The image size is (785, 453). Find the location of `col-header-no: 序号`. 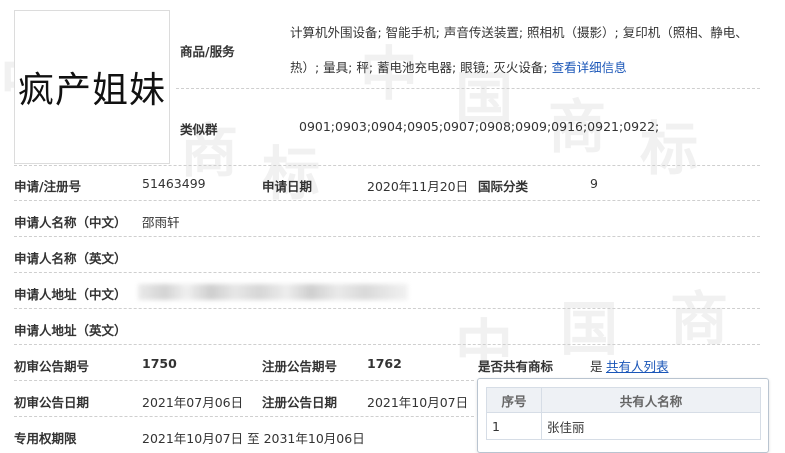

col-header-no: 序号 is located at coordinates (514, 400).